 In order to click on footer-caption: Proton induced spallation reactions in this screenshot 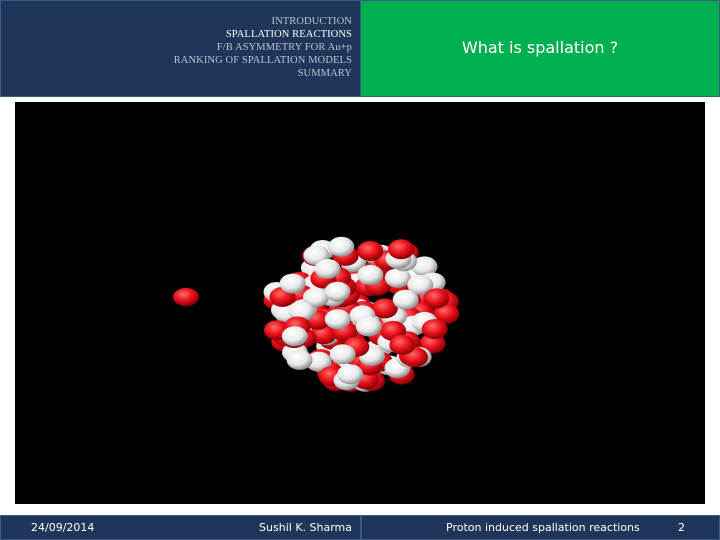, I will do `click(543, 527)`.